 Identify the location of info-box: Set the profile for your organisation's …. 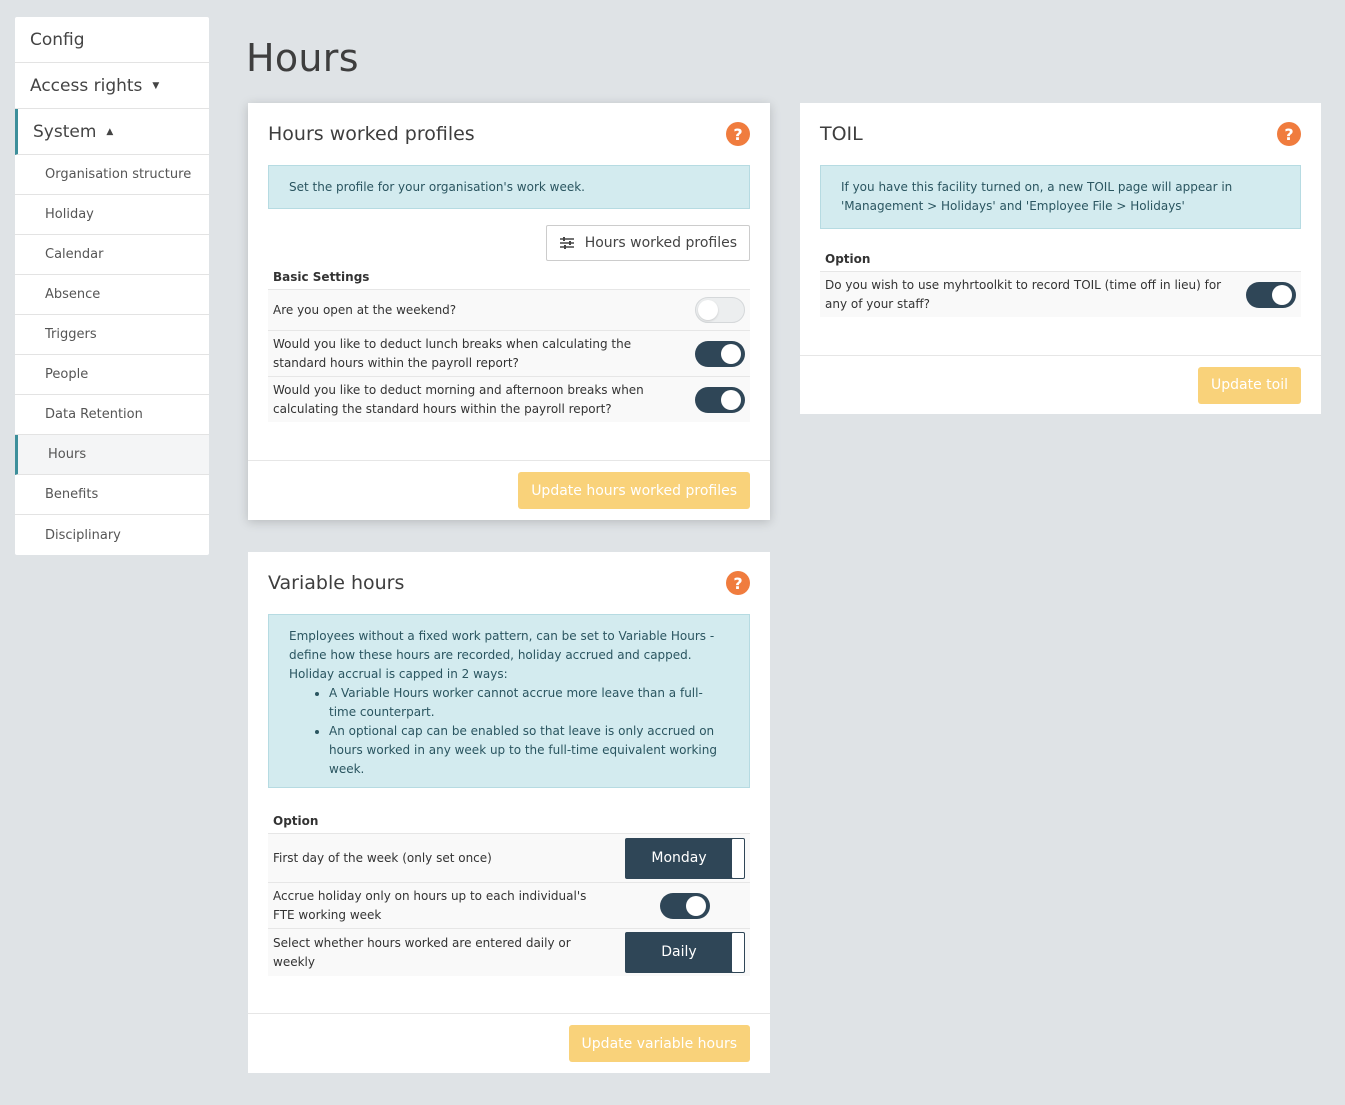
(509, 187).